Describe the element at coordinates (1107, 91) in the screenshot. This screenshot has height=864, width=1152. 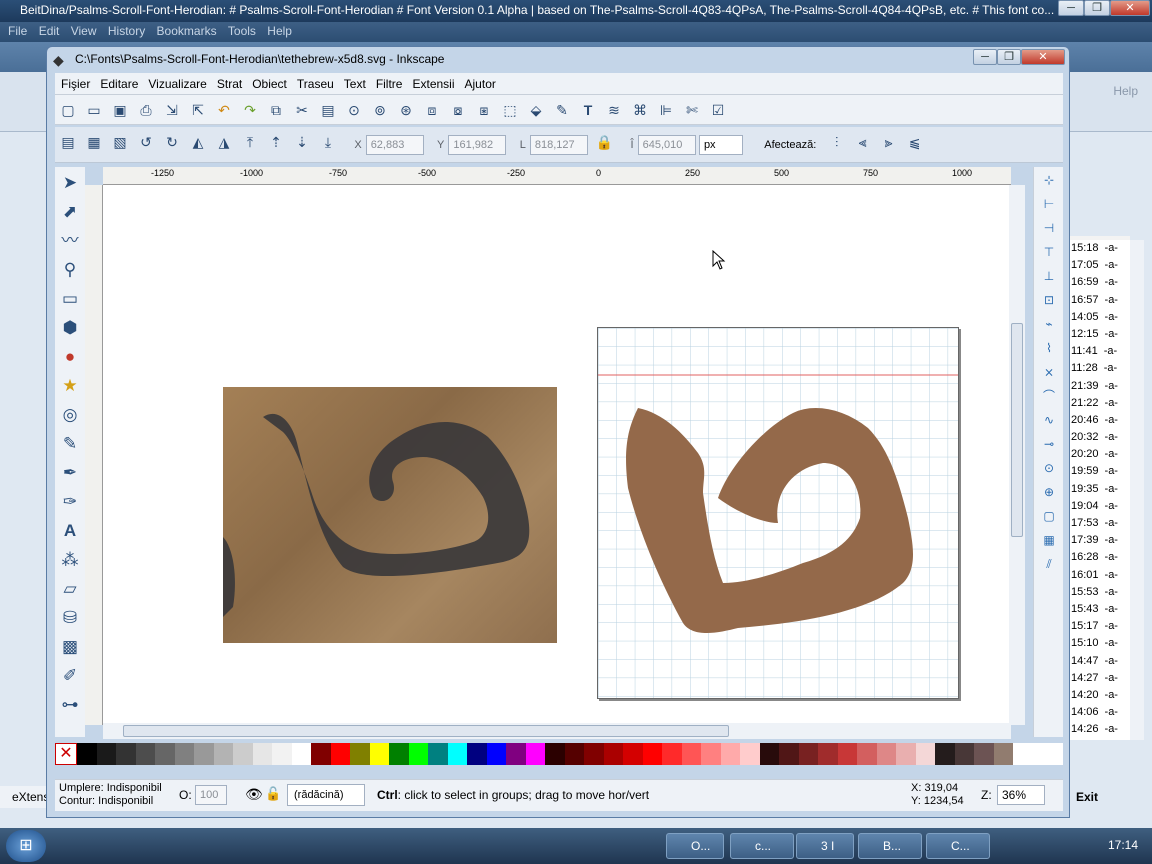
I see `help-link: Help` at that location.